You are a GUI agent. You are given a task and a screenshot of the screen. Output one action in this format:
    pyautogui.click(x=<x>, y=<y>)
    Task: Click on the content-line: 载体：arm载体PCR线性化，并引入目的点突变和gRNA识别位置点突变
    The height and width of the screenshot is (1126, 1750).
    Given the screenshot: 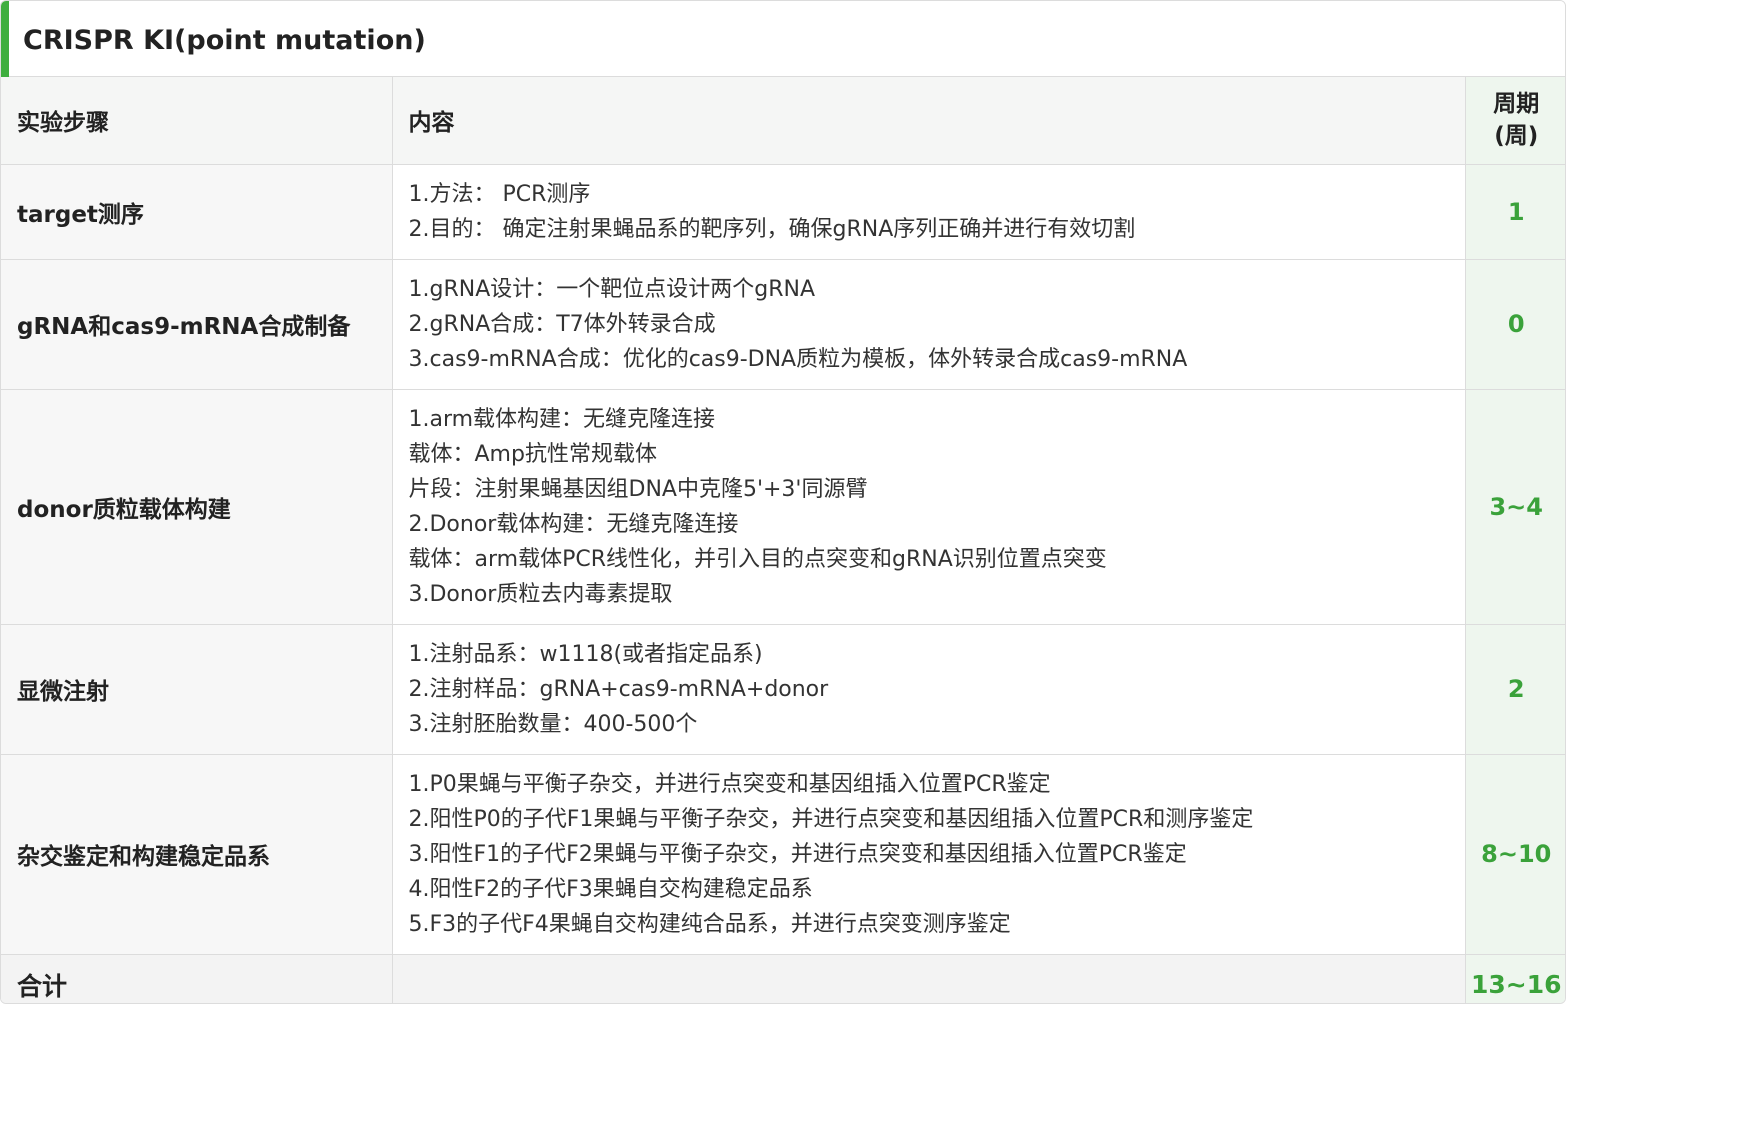 What is the action you would take?
    pyautogui.click(x=757, y=559)
    